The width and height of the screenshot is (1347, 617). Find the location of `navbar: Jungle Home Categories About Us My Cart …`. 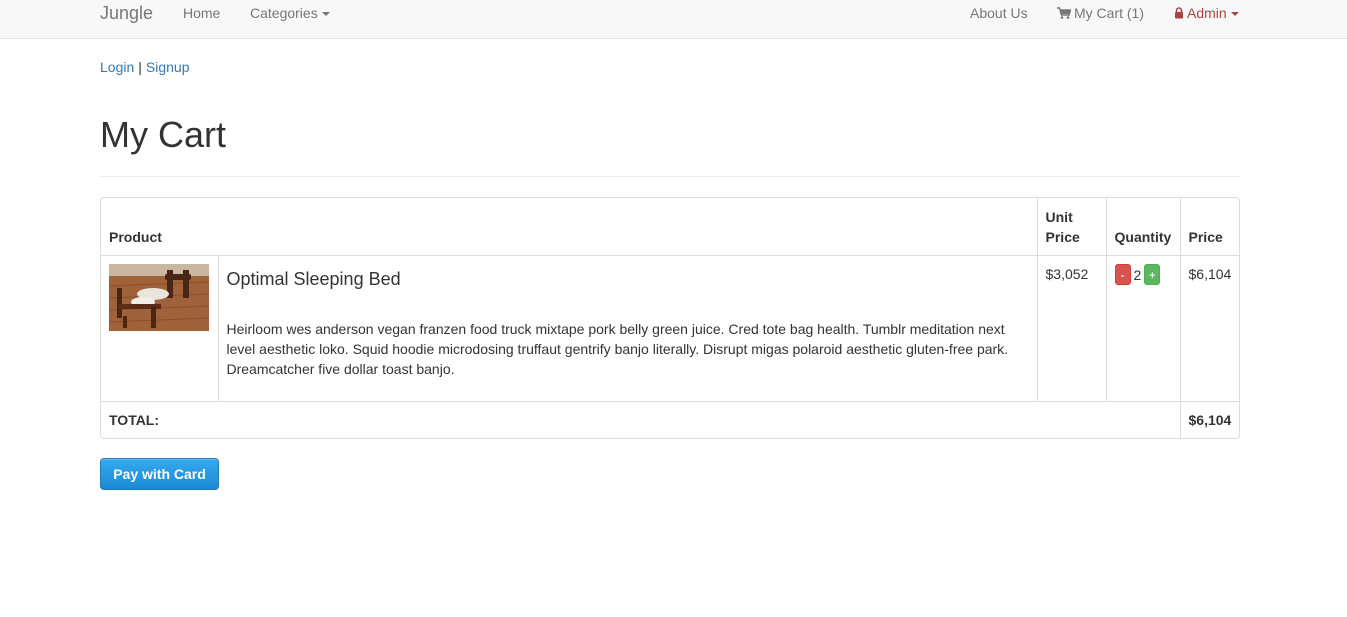

navbar: Jungle Home Categories About Us My Cart … is located at coordinates (673, 19).